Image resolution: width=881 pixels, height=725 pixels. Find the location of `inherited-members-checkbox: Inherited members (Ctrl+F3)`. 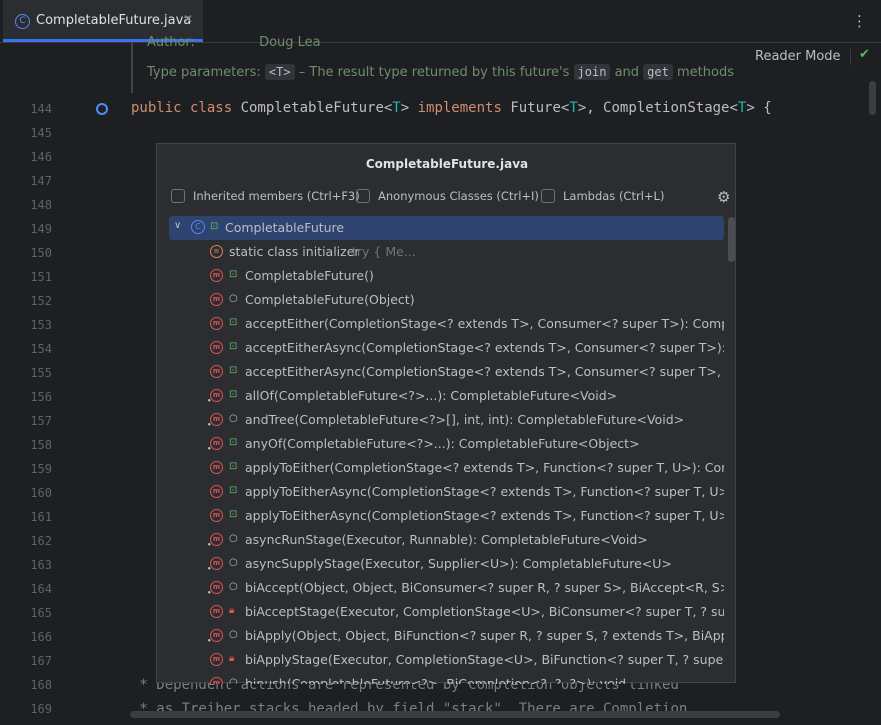

inherited-members-checkbox: Inherited members (Ctrl+F3) is located at coordinates (265, 197).